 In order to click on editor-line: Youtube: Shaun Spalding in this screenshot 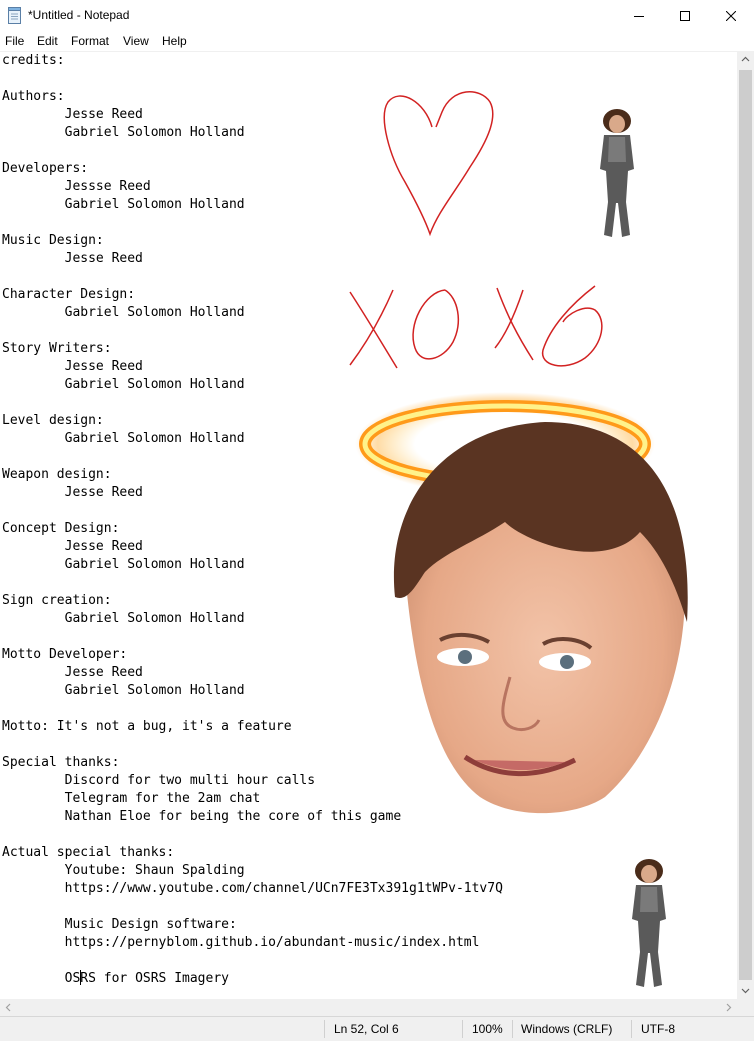, I will do `click(252, 871)`.